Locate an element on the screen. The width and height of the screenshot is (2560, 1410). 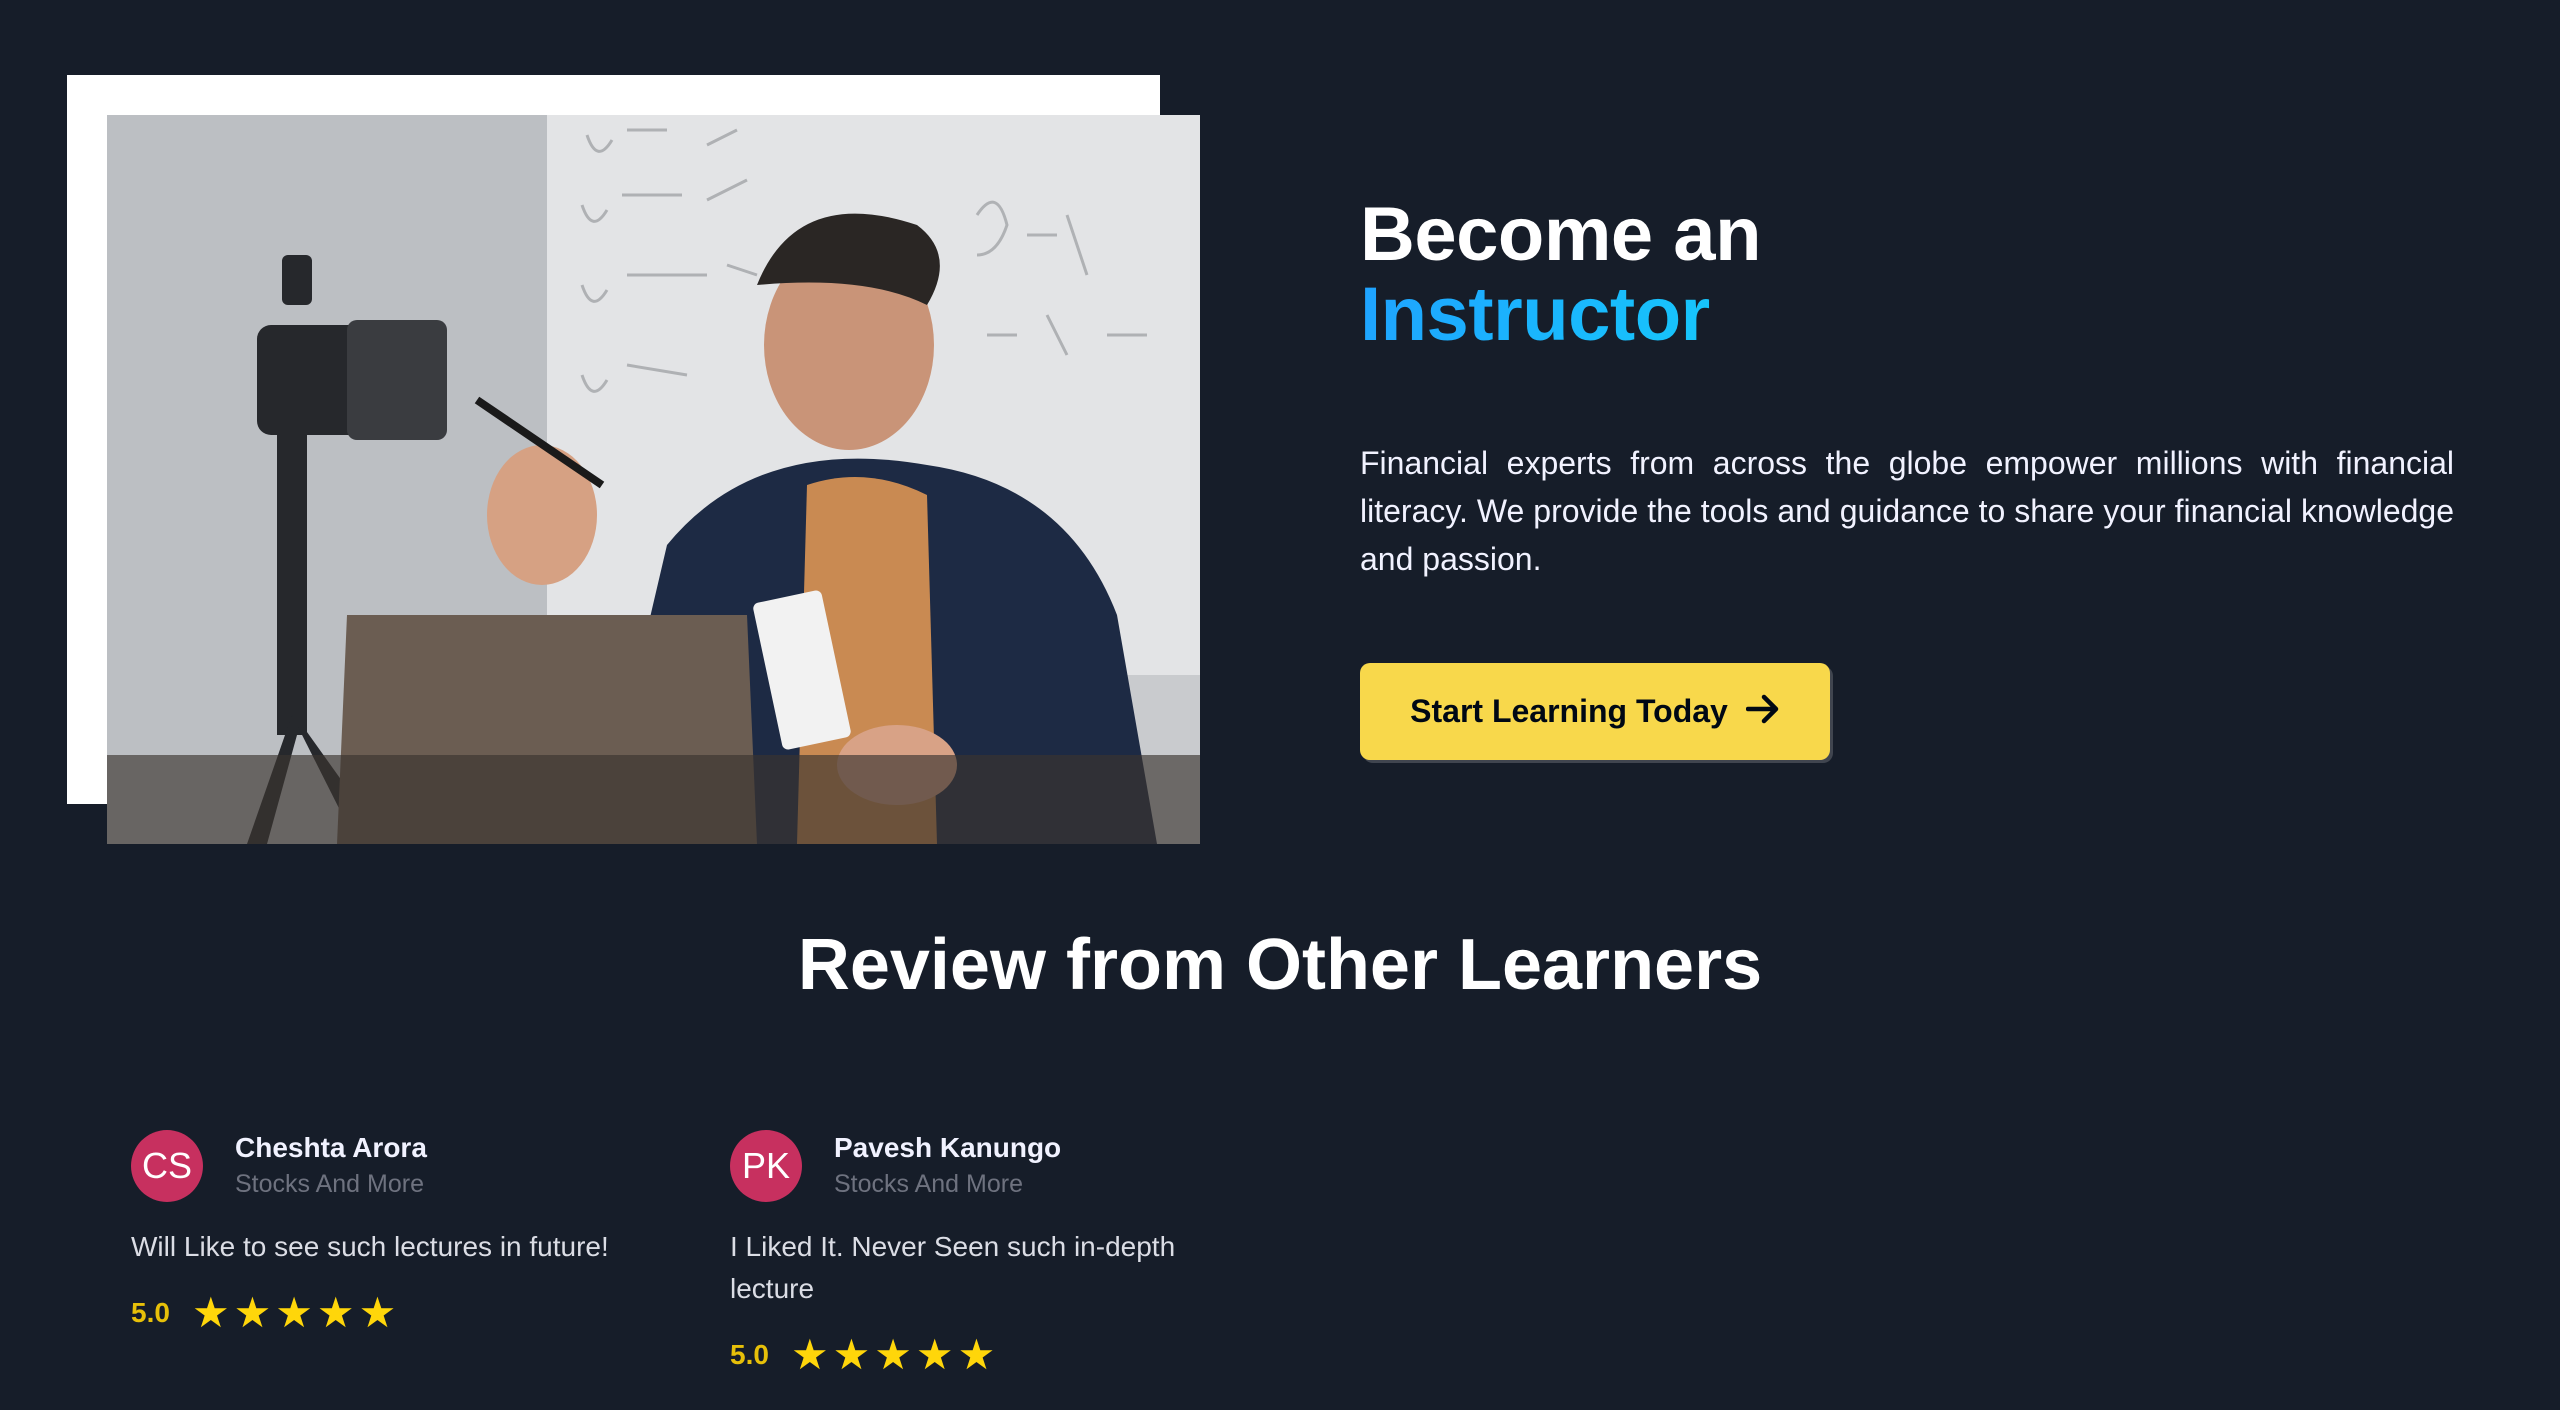
reviewer-info: CS Cheshta Arora Stocks And More is located at coordinates (391, 1166).